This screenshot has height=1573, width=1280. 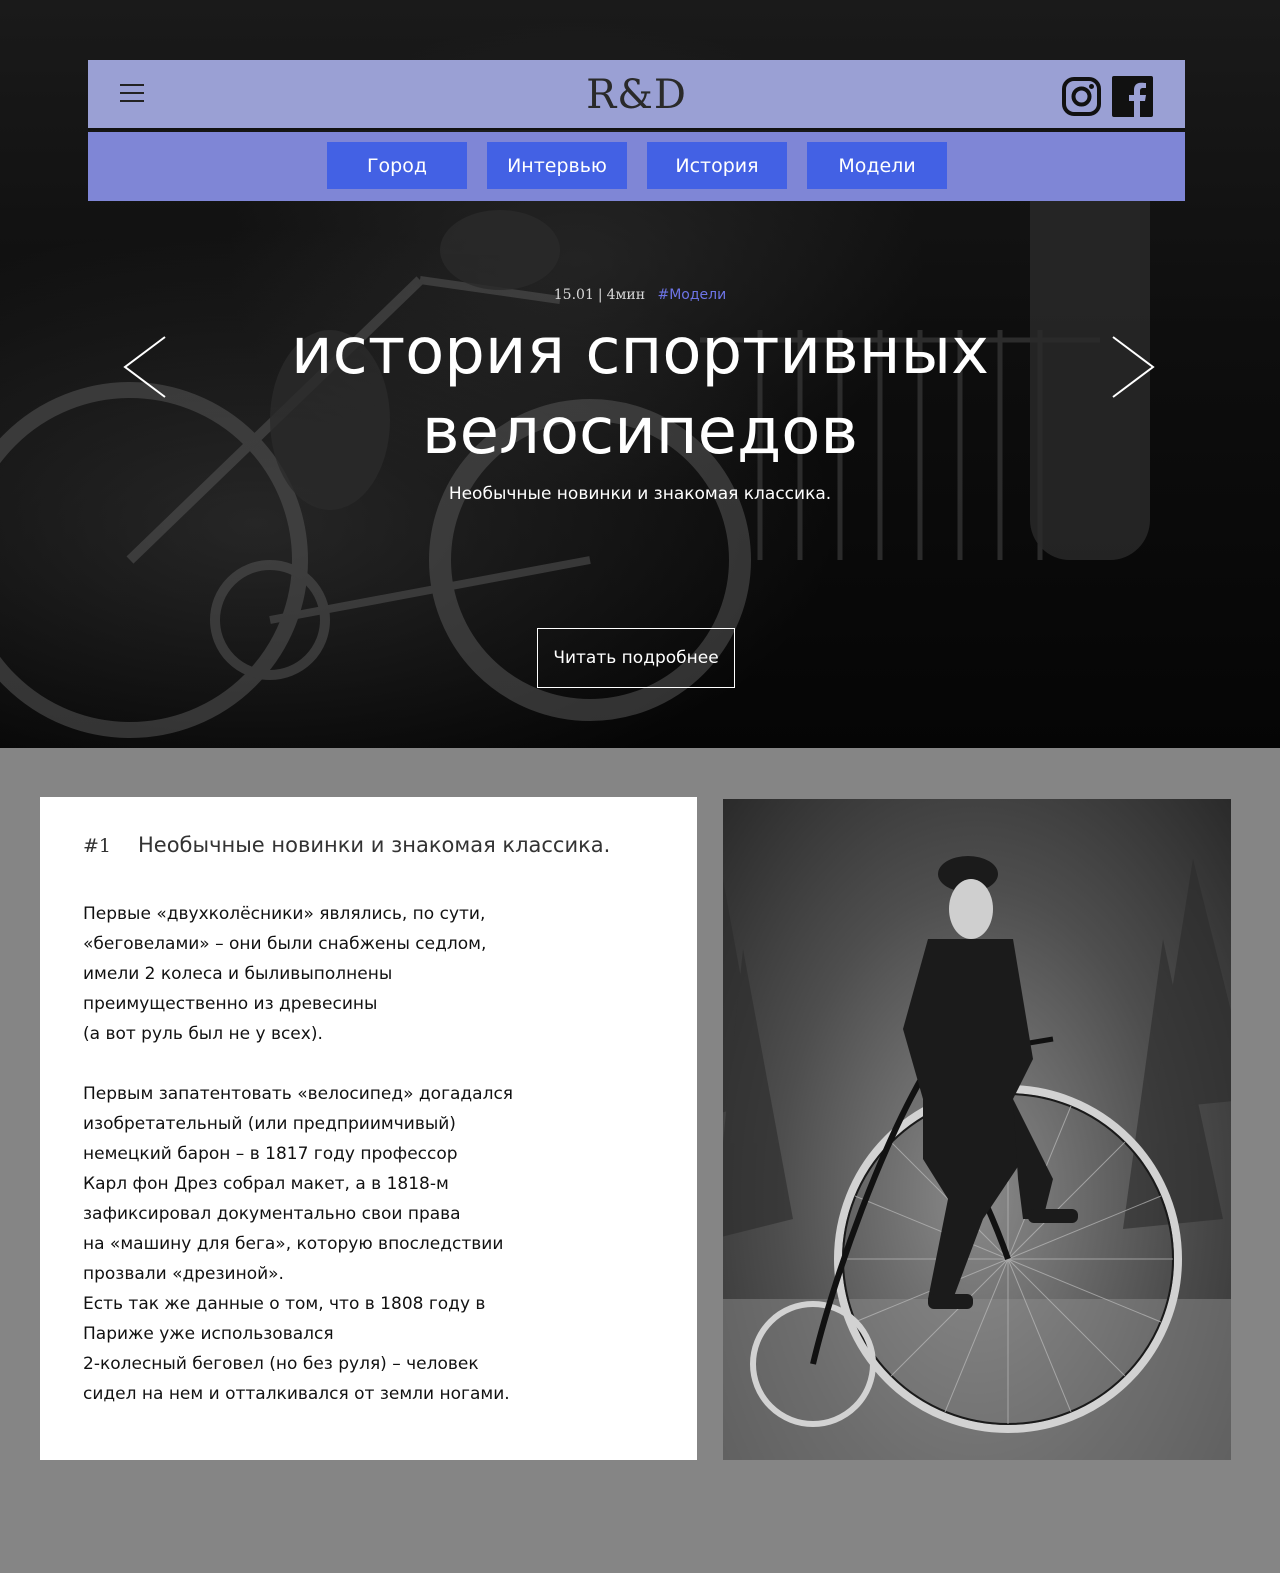 What do you see at coordinates (1081, 96) in the screenshot?
I see `instagram-icon` at bounding box center [1081, 96].